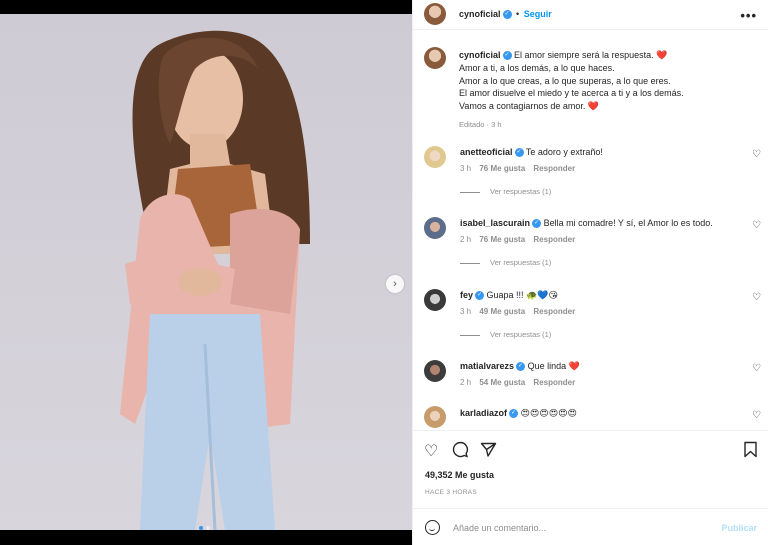  Describe the element at coordinates (591, 55) in the screenshot. I see `caption-line: El amor siempre será la respuesta. ❤️` at that location.